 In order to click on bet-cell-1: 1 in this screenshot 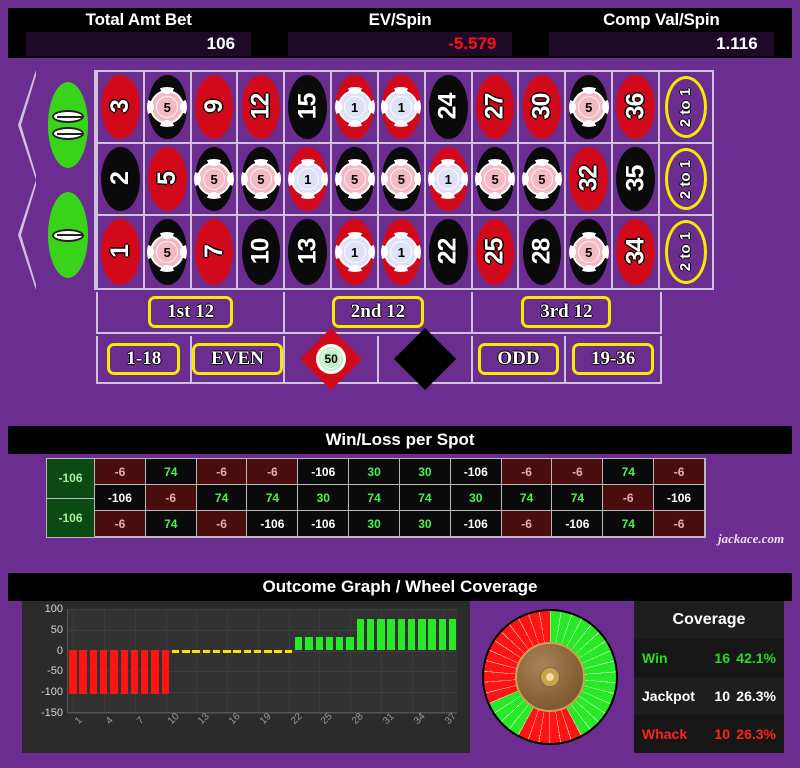, I will do `click(121, 252)`.